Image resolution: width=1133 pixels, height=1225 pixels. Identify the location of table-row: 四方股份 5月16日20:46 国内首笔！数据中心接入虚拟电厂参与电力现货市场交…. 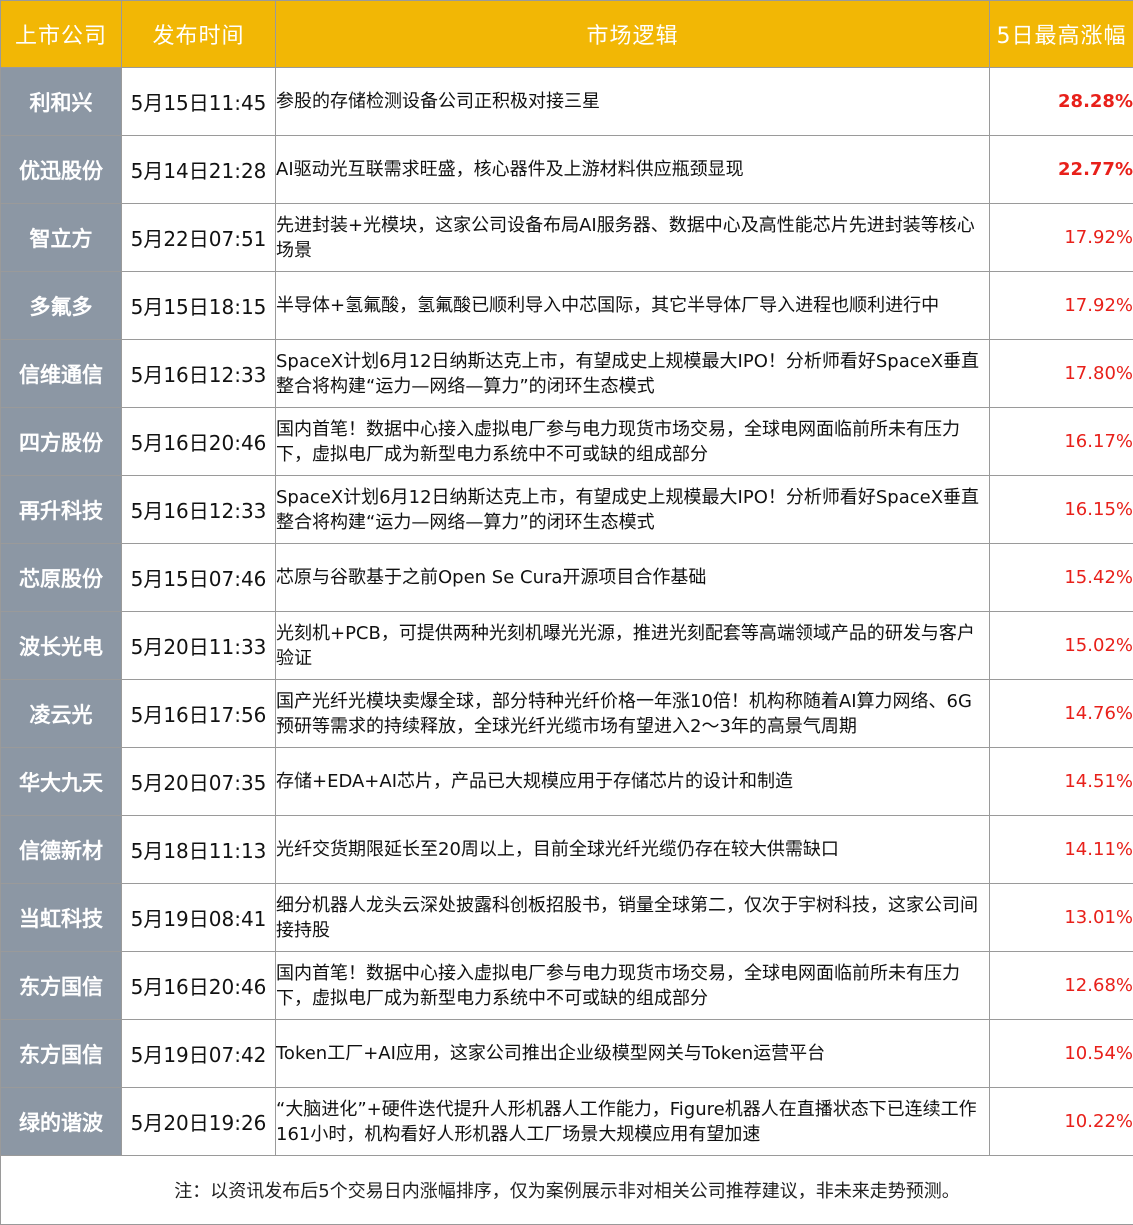
(566, 441).